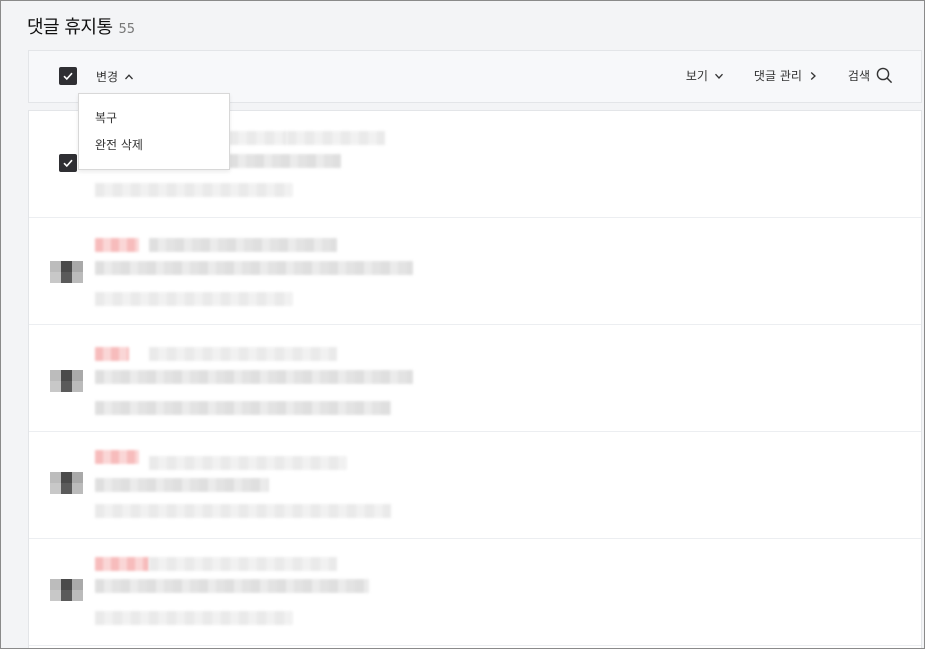 The width and height of the screenshot is (925, 649). I want to click on select-all-checkbox, so click(68, 76).